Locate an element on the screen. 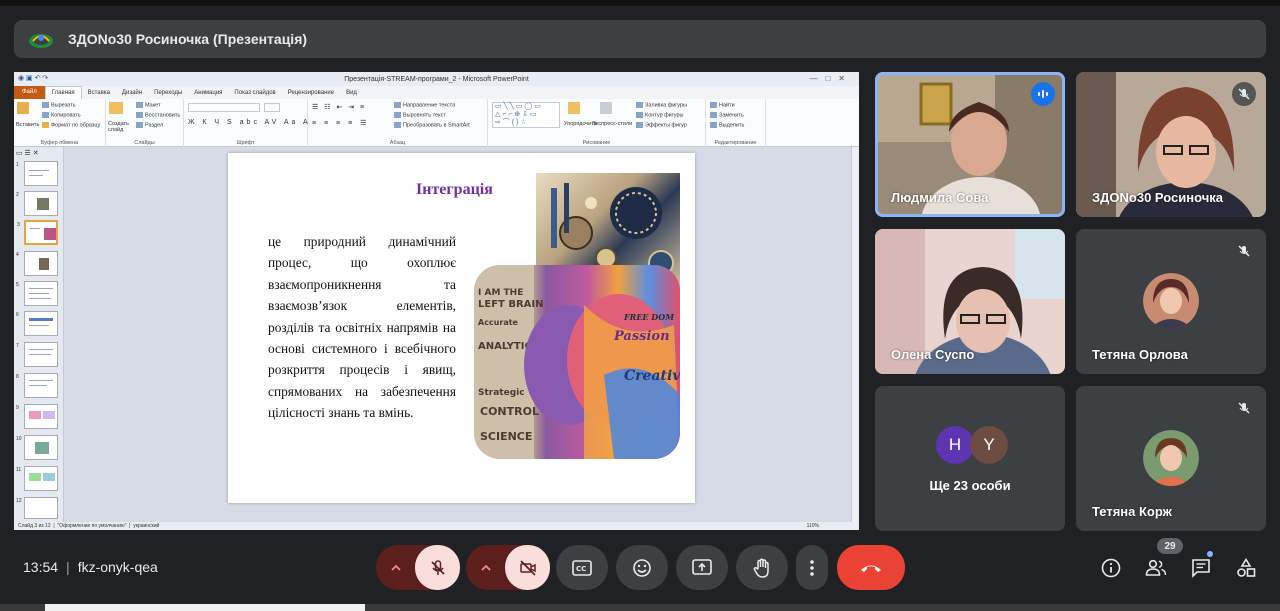 The height and width of the screenshot is (611, 1280). emoji-icon is located at coordinates (642, 567).